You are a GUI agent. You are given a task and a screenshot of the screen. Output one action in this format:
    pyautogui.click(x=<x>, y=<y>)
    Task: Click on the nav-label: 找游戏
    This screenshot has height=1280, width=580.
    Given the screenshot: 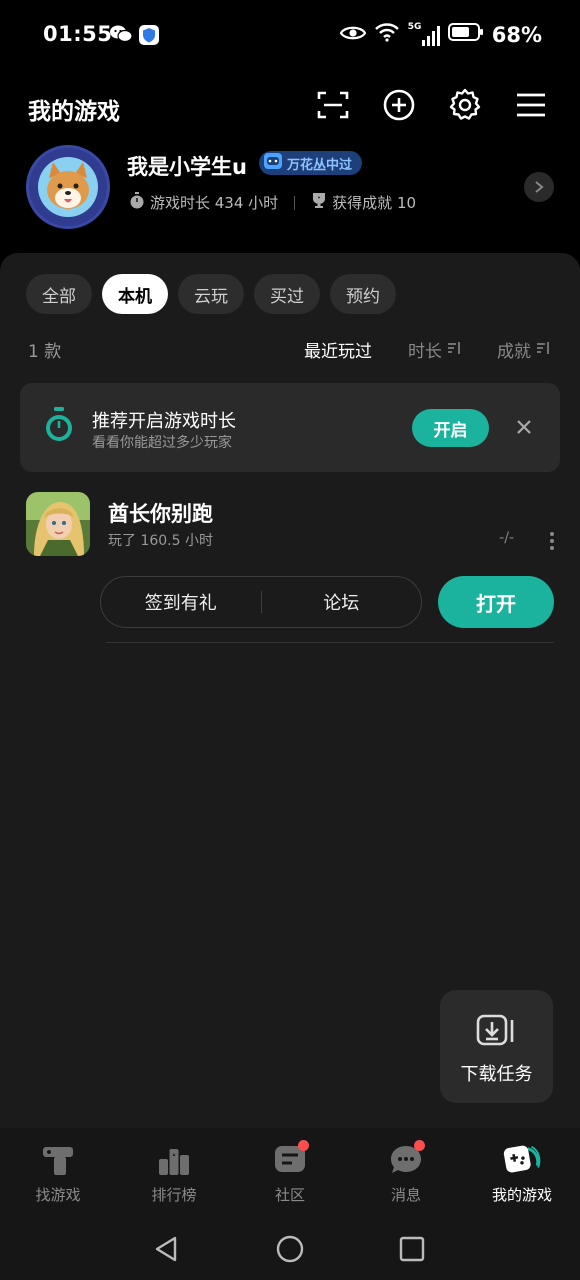 What is the action you would take?
    pyautogui.click(x=58, y=1195)
    